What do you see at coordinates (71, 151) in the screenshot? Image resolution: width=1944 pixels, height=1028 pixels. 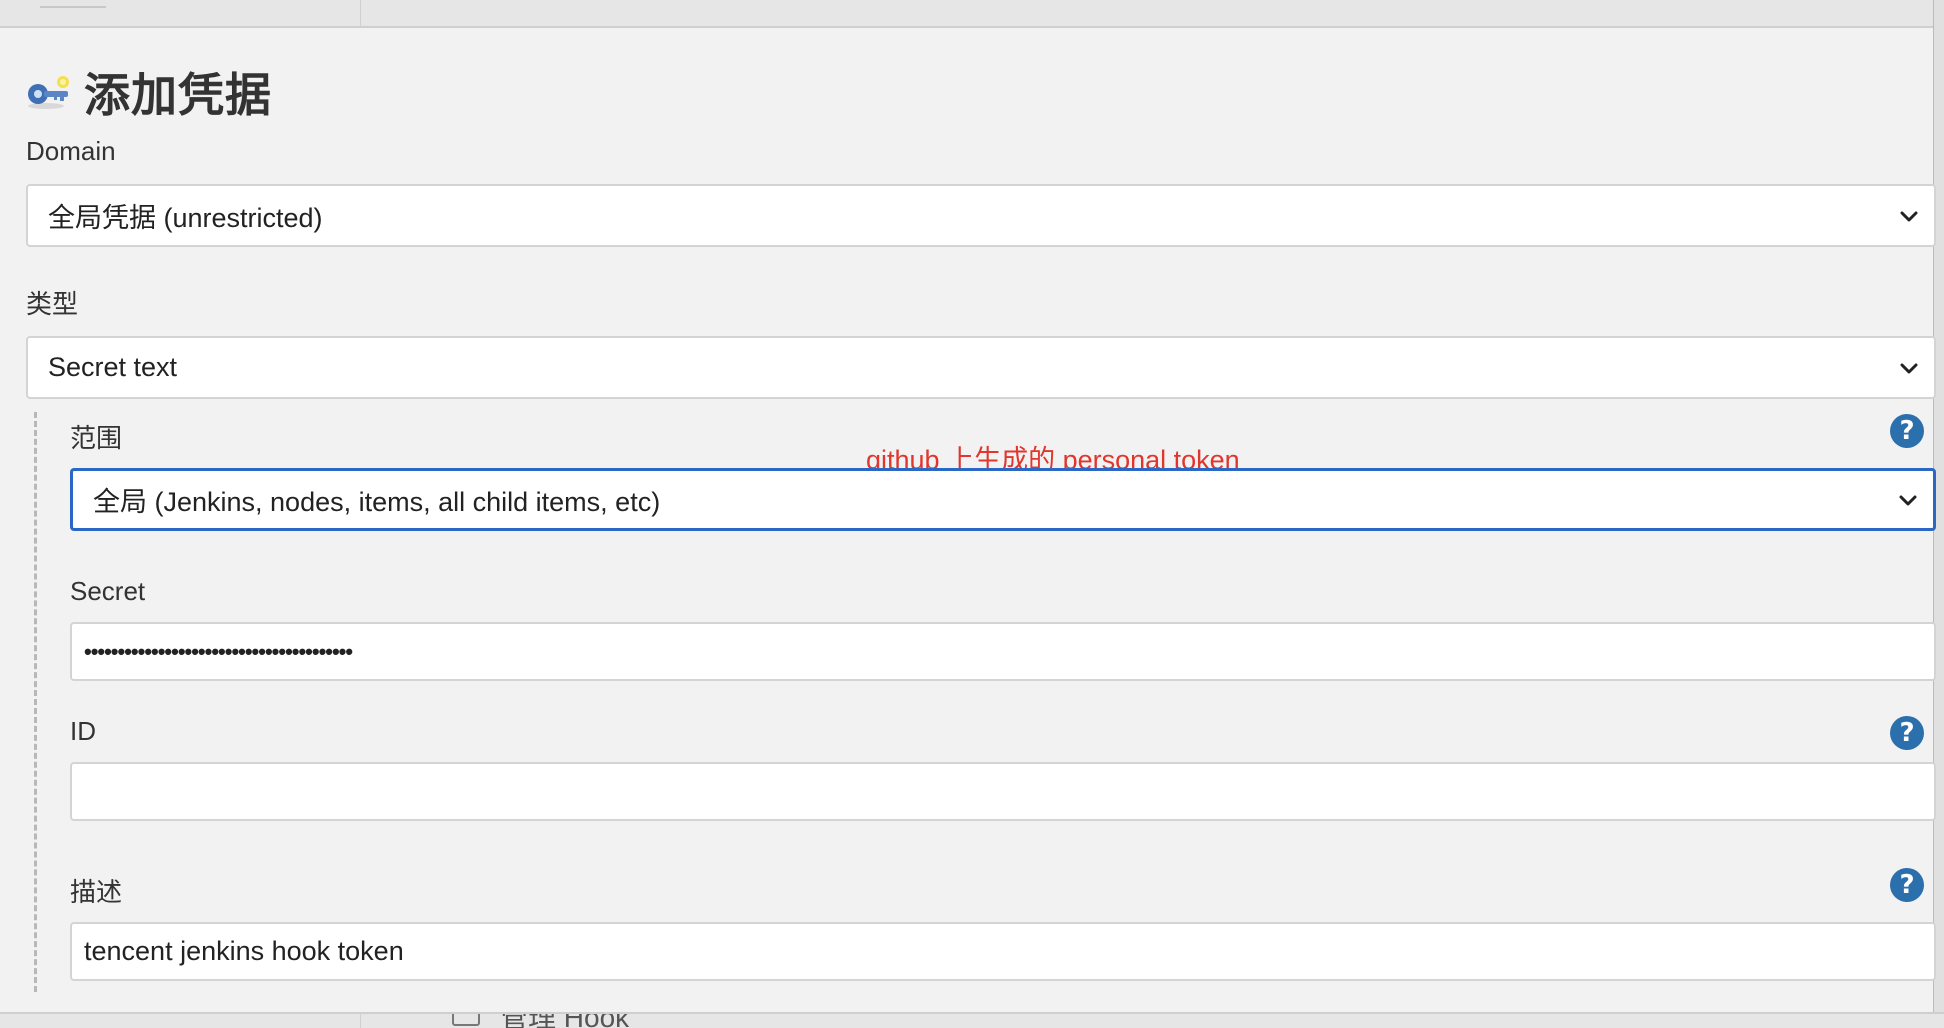 I see `domain-label: Domain` at bounding box center [71, 151].